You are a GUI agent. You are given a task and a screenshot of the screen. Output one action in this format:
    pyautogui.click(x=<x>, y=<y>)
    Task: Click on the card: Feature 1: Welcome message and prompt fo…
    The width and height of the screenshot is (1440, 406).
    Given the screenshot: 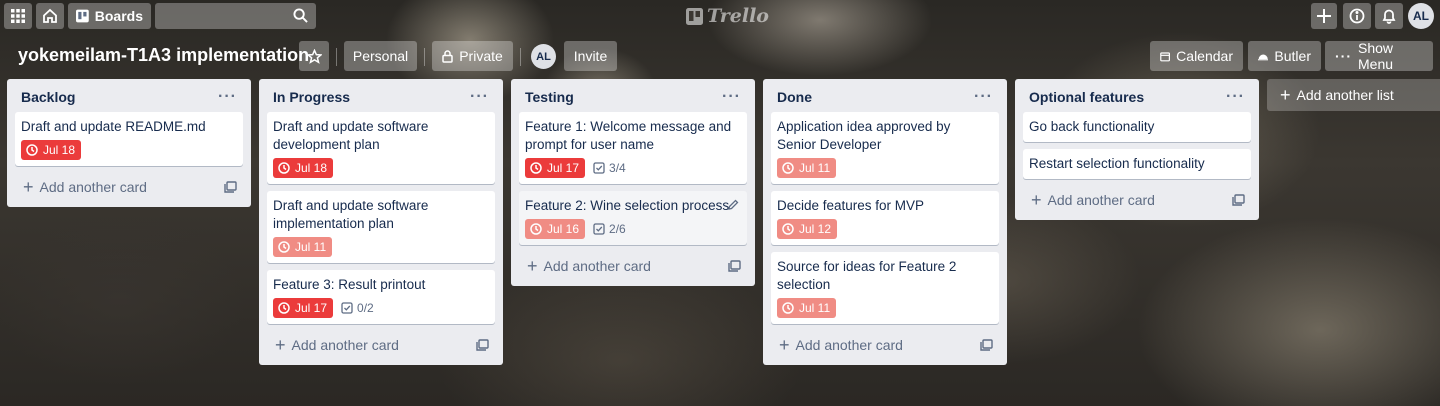 What is the action you would take?
    pyautogui.click(x=633, y=148)
    